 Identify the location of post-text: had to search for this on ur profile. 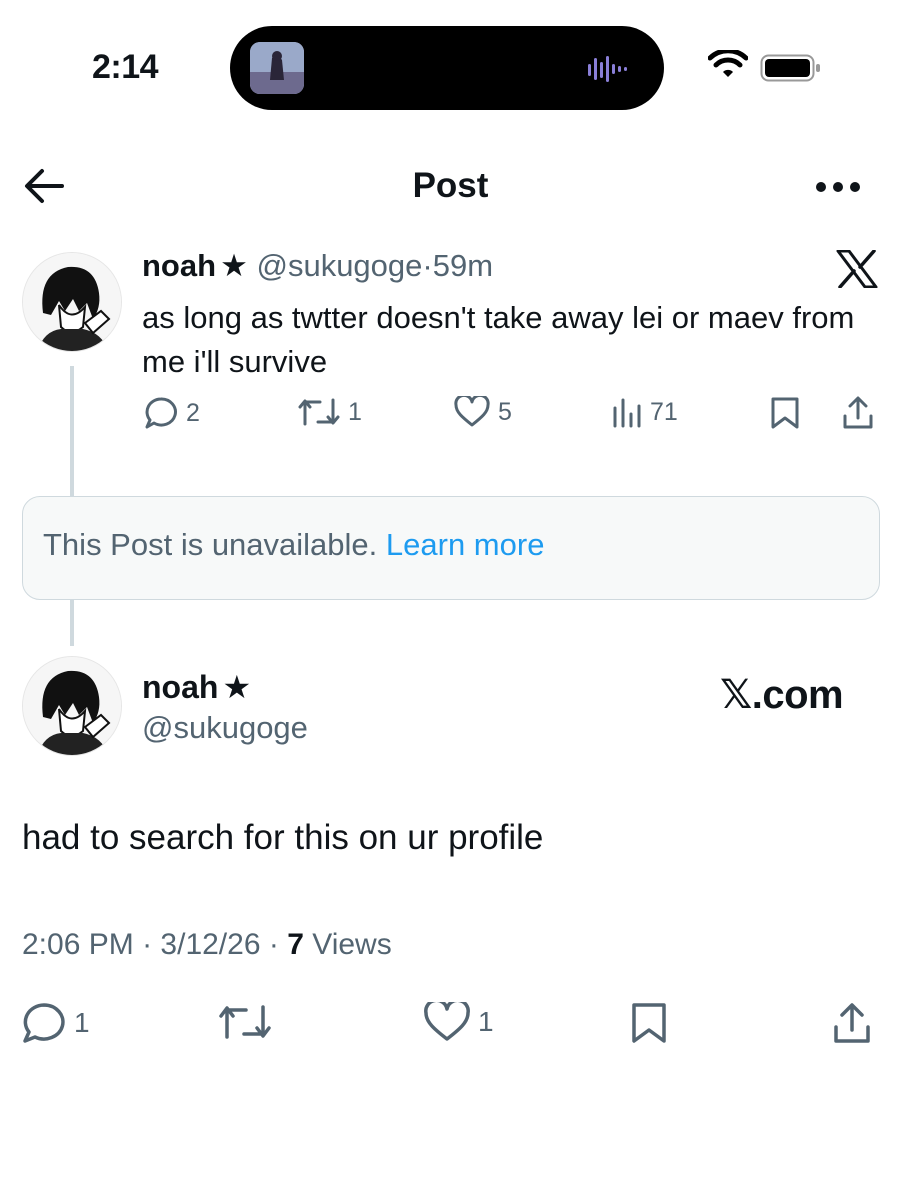
(283, 837).